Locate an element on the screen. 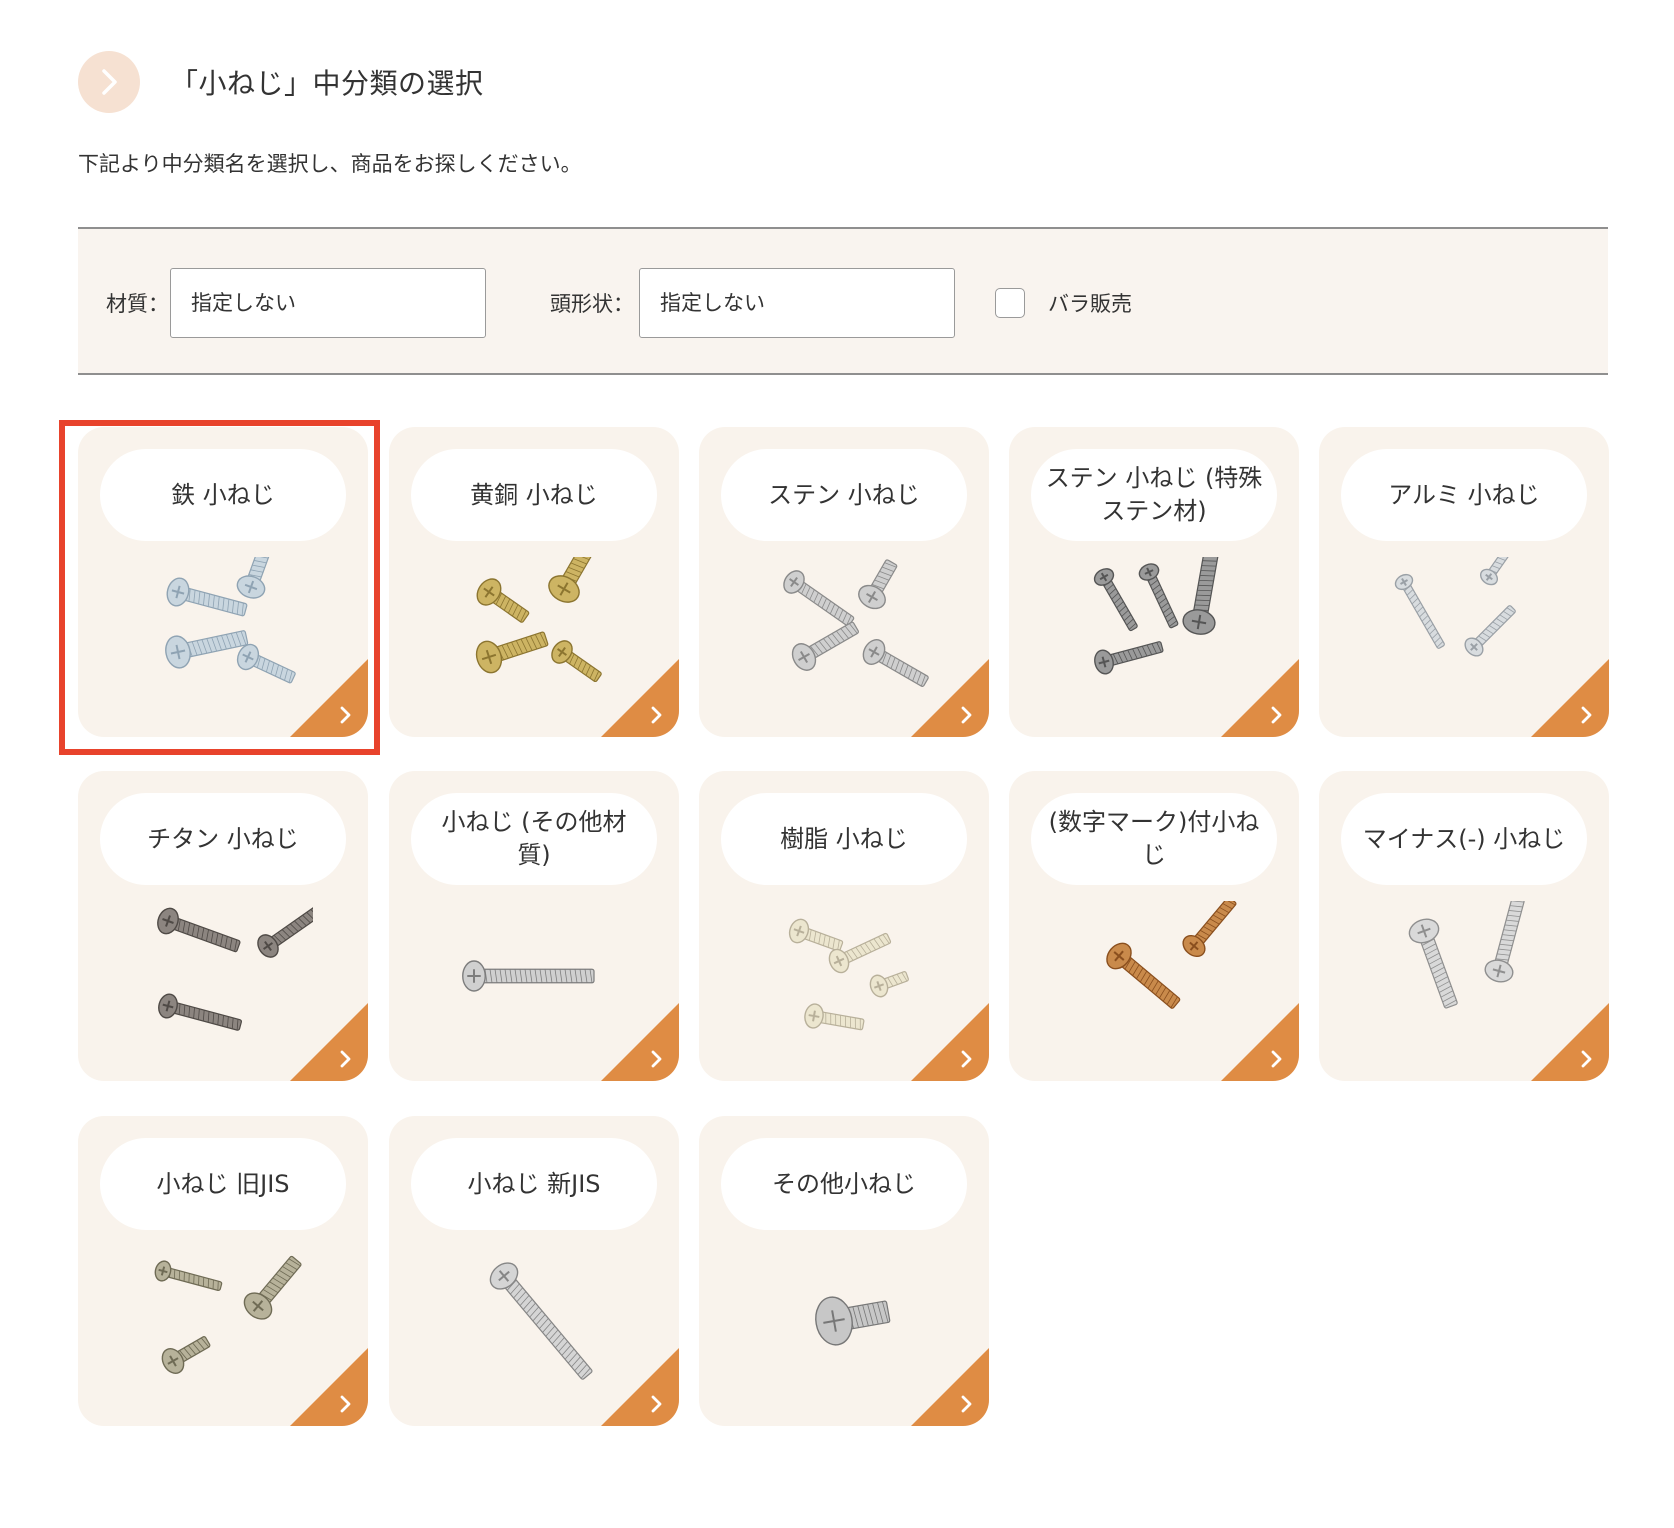  category-label: ステン 小ねじ is located at coordinates (844, 495).